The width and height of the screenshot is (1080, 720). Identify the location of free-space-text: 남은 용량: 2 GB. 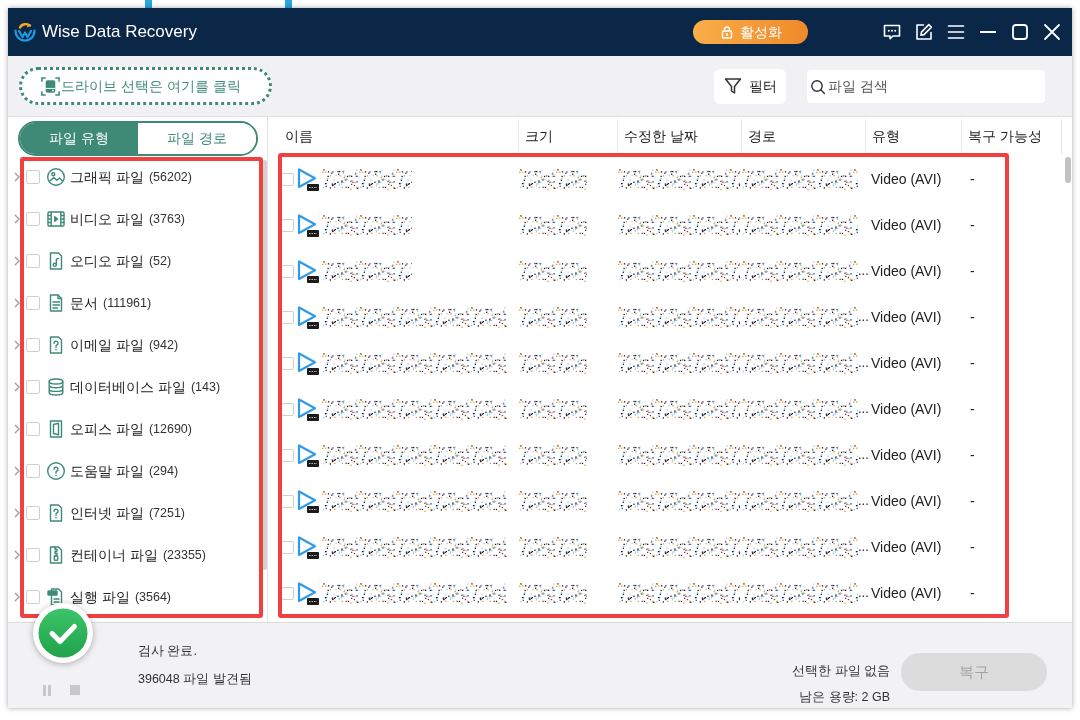
(844, 697).